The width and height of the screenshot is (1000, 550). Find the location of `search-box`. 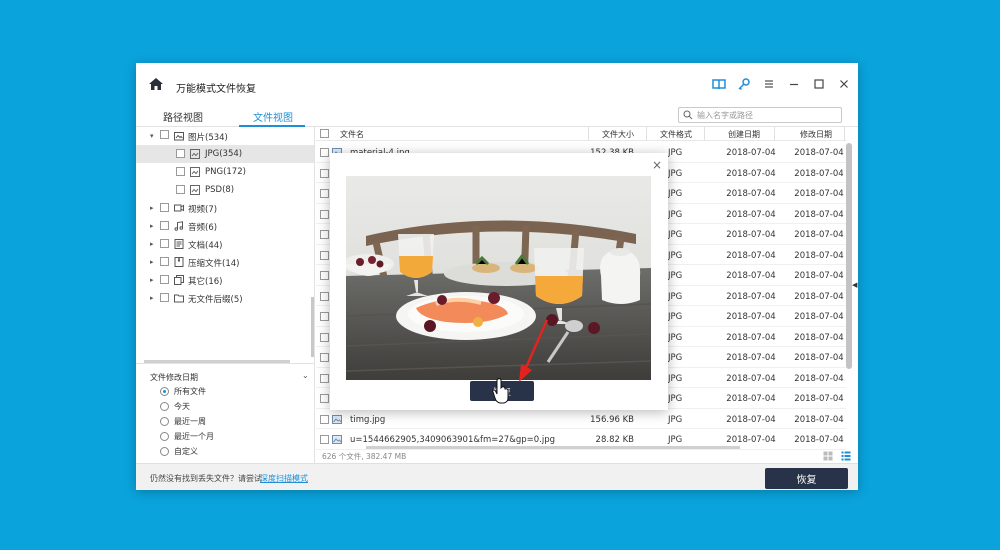

search-box is located at coordinates (760, 115).